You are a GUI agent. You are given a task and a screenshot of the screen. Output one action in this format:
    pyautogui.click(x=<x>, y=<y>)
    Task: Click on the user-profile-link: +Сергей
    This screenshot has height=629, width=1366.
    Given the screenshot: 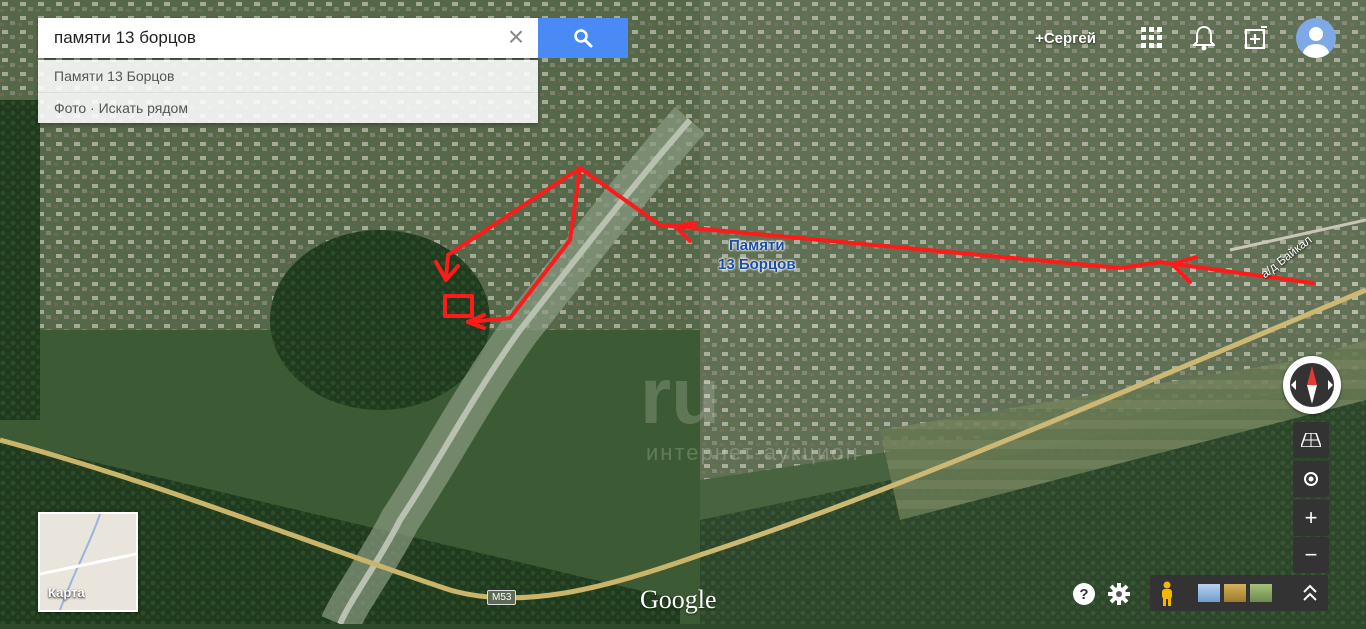 What is the action you would take?
    pyautogui.click(x=1065, y=38)
    